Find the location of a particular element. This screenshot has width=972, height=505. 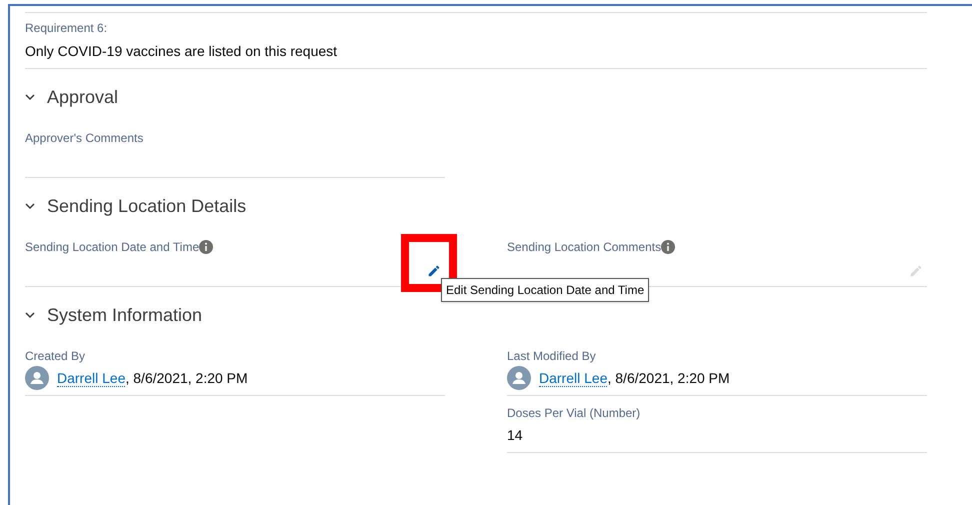

field-label: Sending Location Date and Time is located at coordinates (112, 247).